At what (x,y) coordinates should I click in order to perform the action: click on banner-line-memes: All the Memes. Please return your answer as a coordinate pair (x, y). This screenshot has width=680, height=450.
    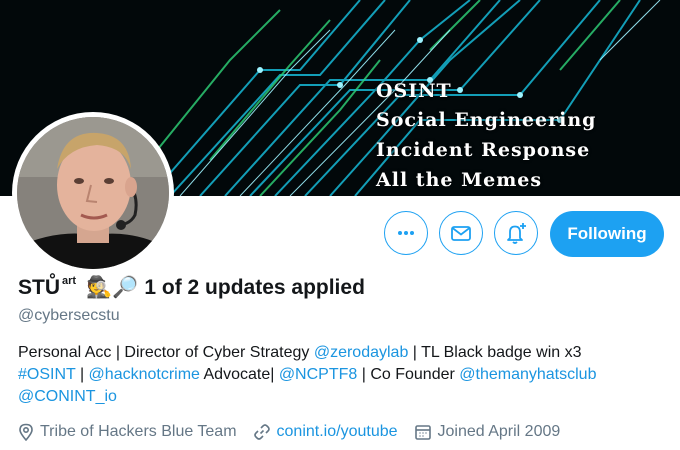
    Looking at the image, I should click on (459, 180).